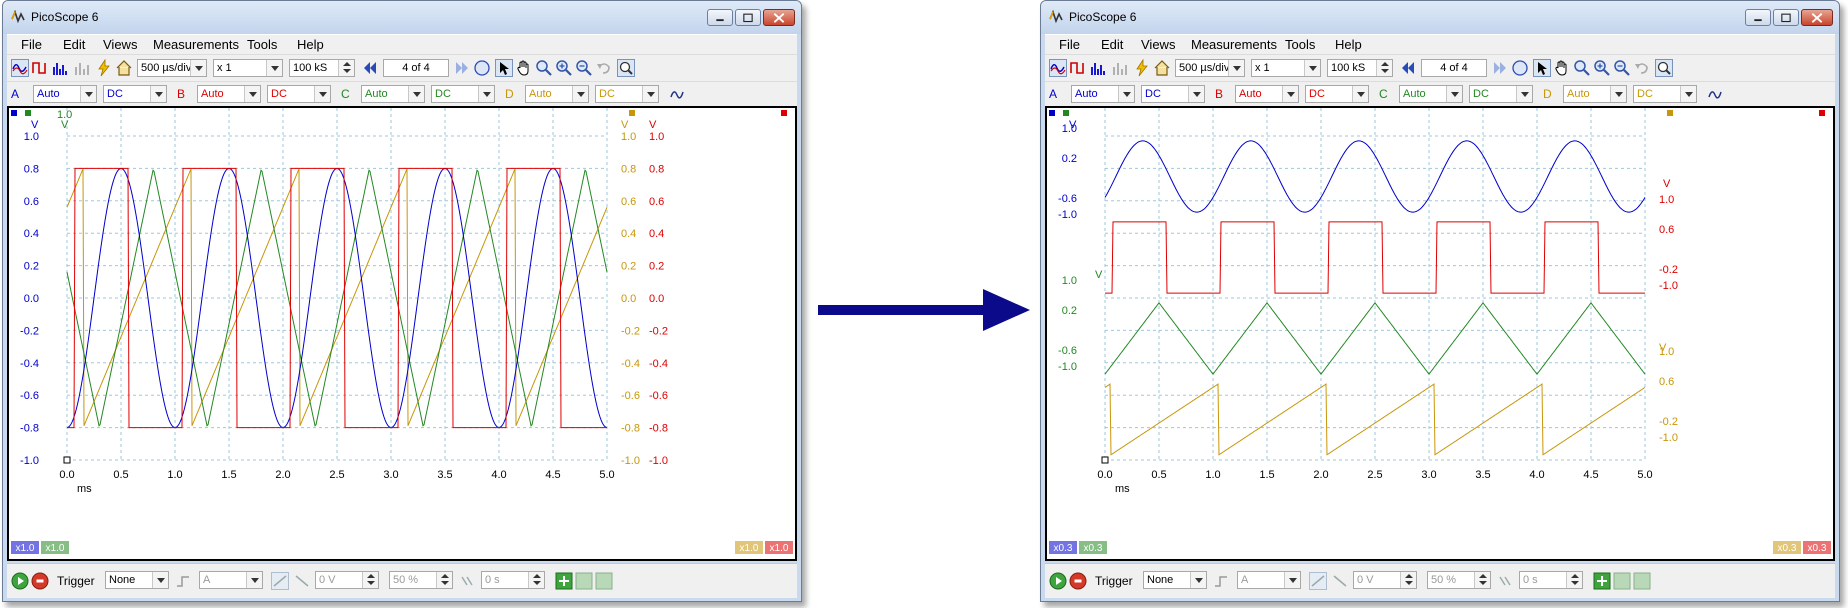  What do you see at coordinates (1212, 475) in the screenshot?
I see `x-axis-tick-label: 1.0` at bounding box center [1212, 475].